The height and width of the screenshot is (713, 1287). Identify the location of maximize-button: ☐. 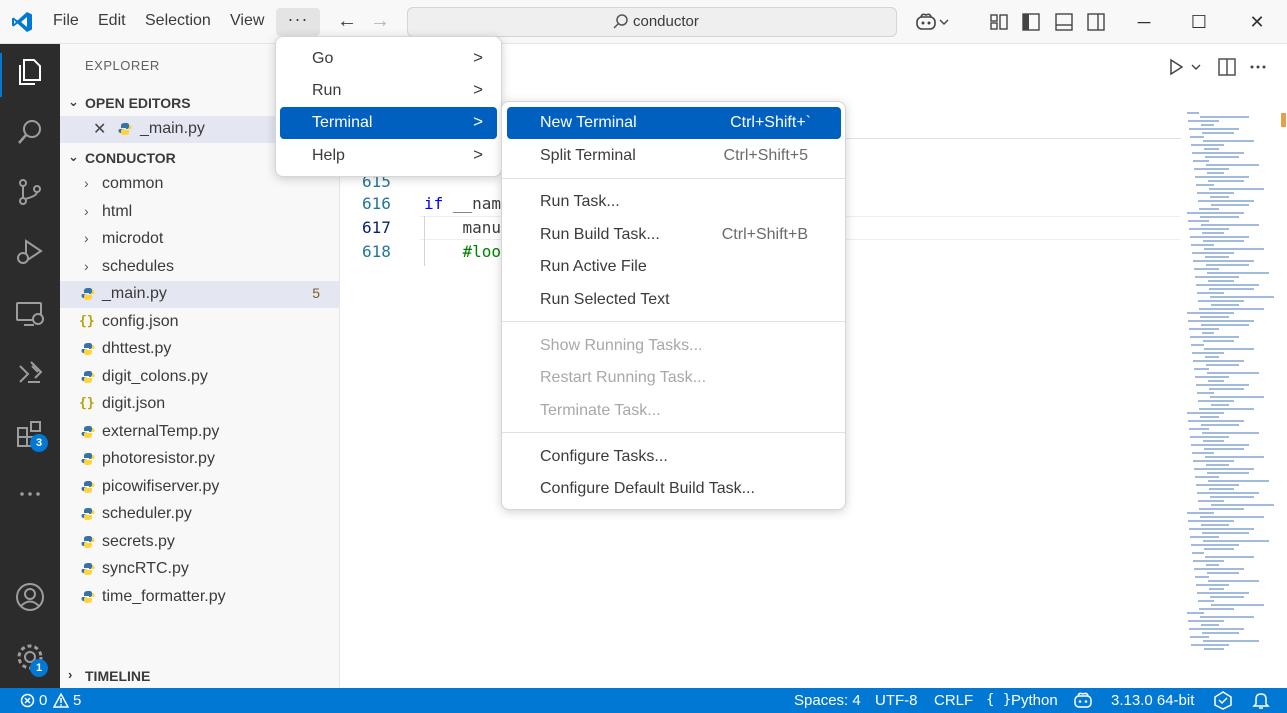
(1199, 22).